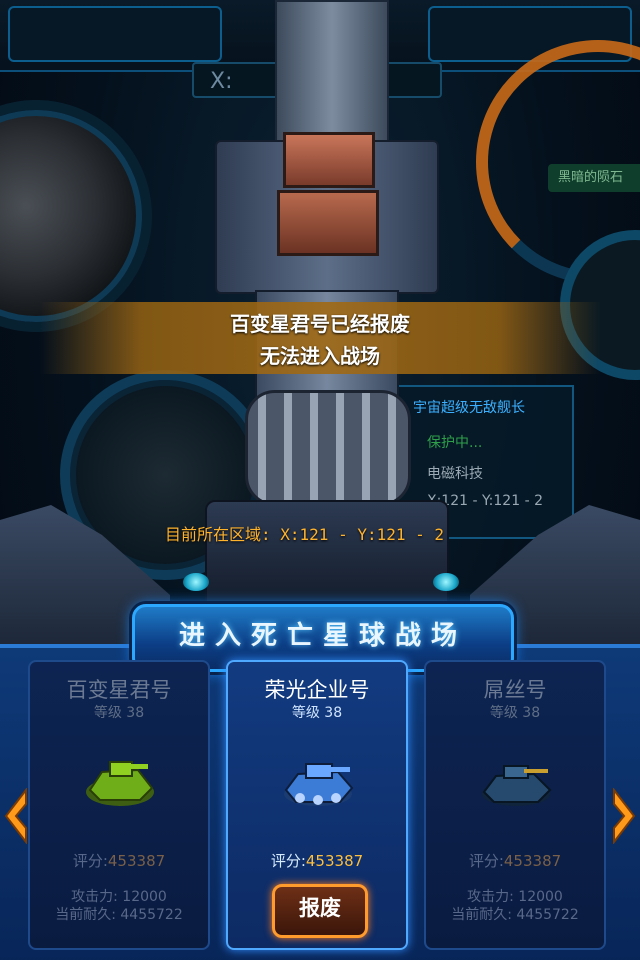  I want to click on cannon-drum, so click(328, 448).